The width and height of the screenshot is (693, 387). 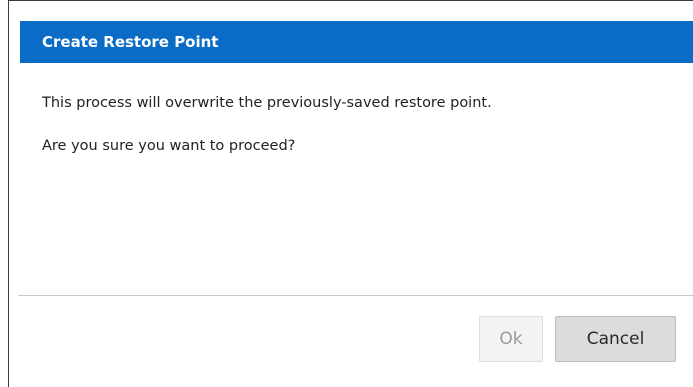 I want to click on ok-button: Ok, so click(x=511, y=339).